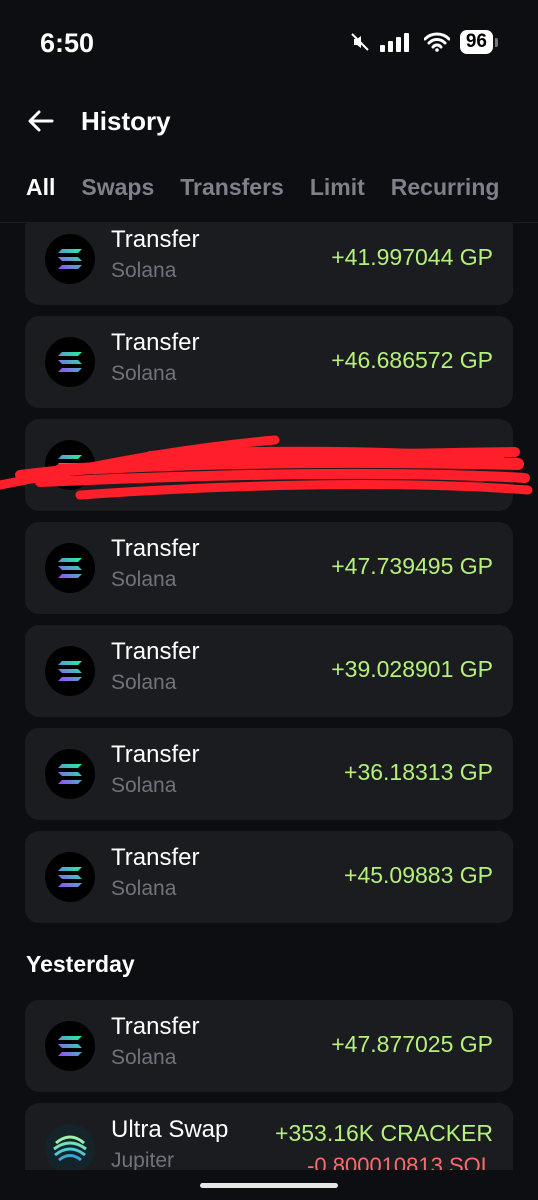 The width and height of the screenshot is (538, 1200). I want to click on transaction-row: Transfer Solana +47.877025 GP, so click(269, 1046).